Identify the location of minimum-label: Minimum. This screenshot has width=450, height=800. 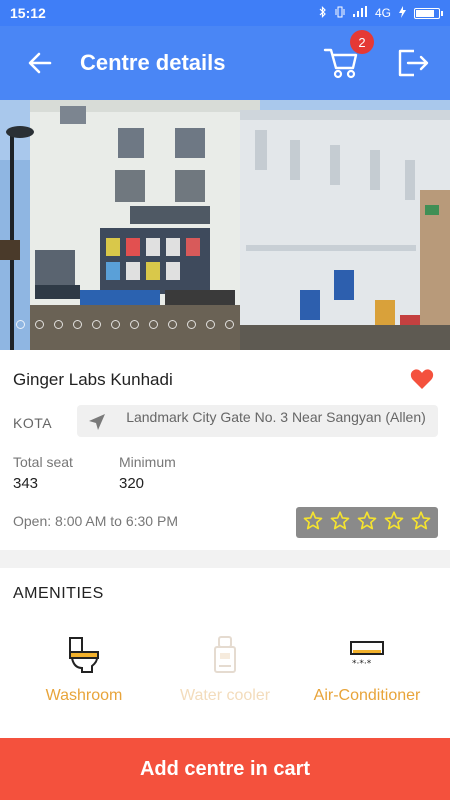
(147, 462).